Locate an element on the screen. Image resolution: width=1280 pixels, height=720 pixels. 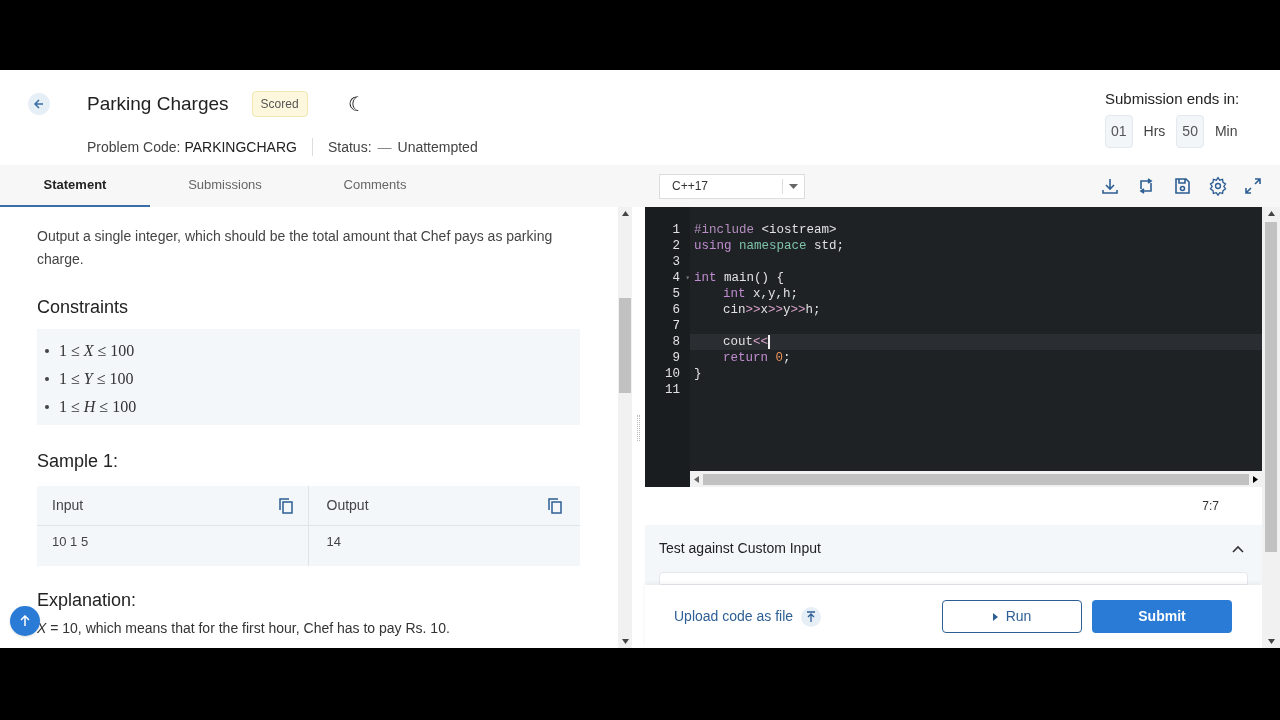
problem-code: PARKINGCHARG is located at coordinates (240, 147).